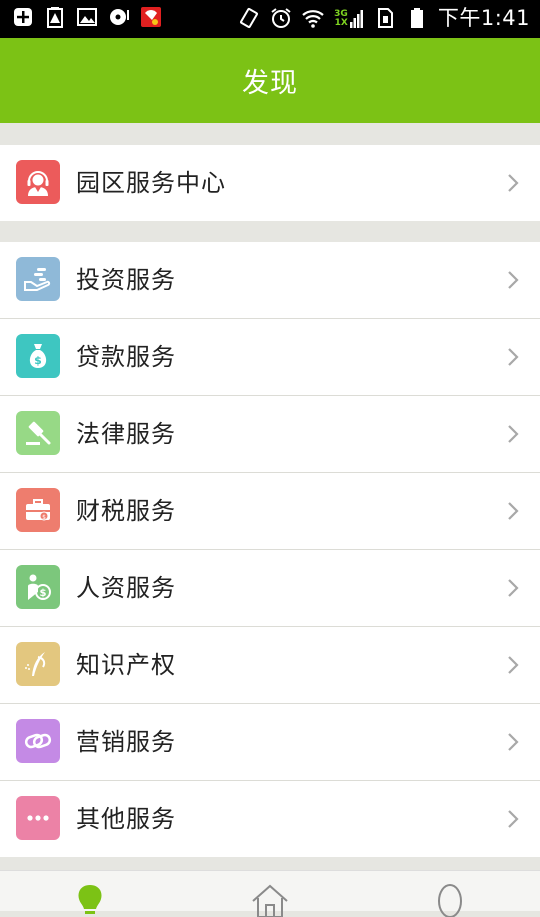  I want to click on loan-icon-box: $, so click(38, 356).